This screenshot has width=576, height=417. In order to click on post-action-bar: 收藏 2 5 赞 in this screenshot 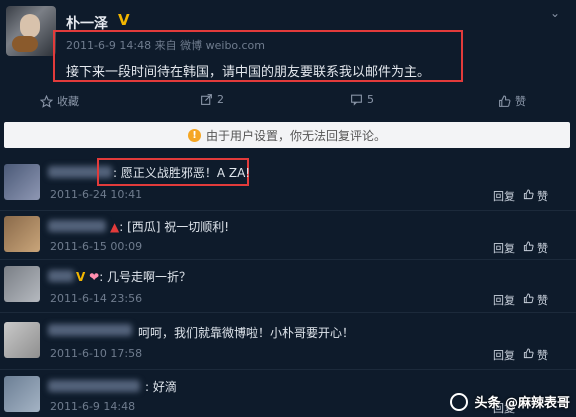, I will do `click(288, 103)`.